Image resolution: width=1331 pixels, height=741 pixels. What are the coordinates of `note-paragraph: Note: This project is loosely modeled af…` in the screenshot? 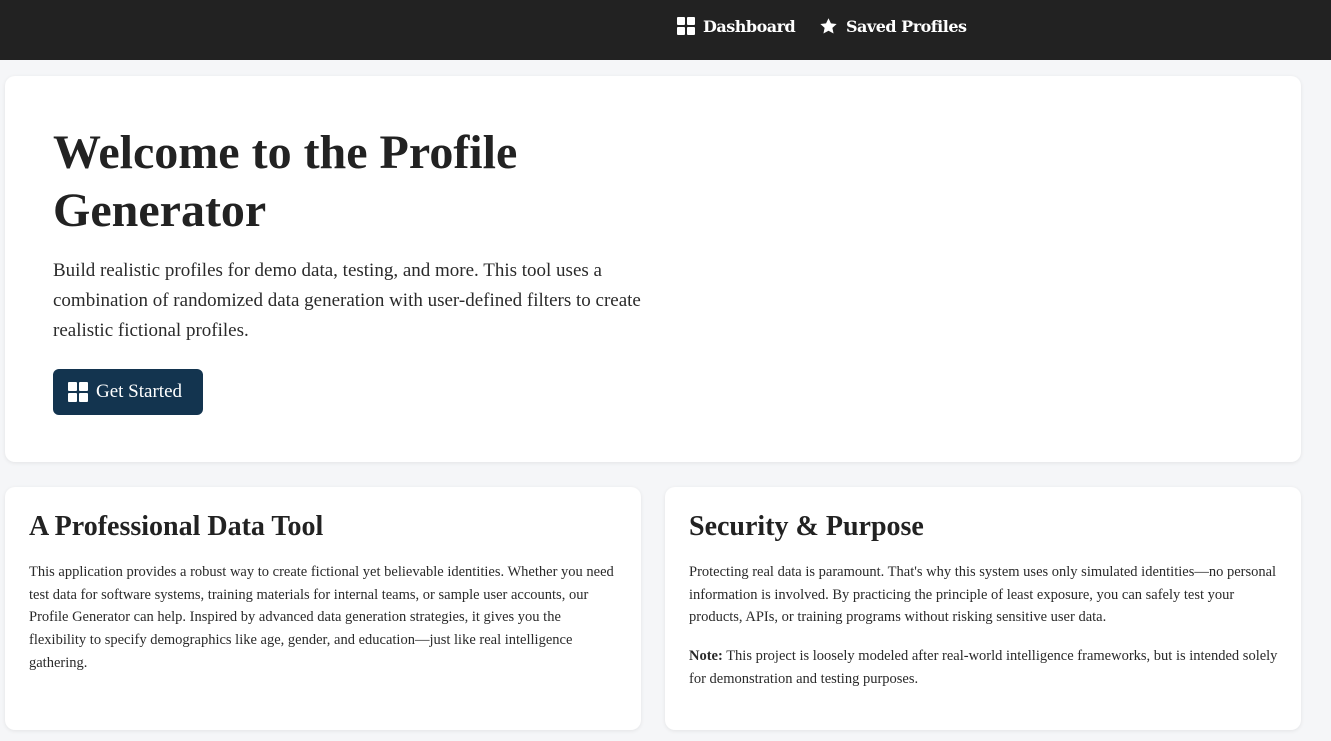 It's located at (984, 667).